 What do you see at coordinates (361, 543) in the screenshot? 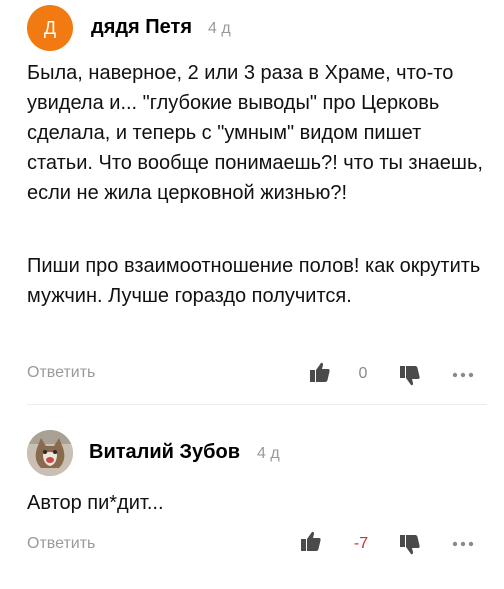
I see `rating-score: -7` at bounding box center [361, 543].